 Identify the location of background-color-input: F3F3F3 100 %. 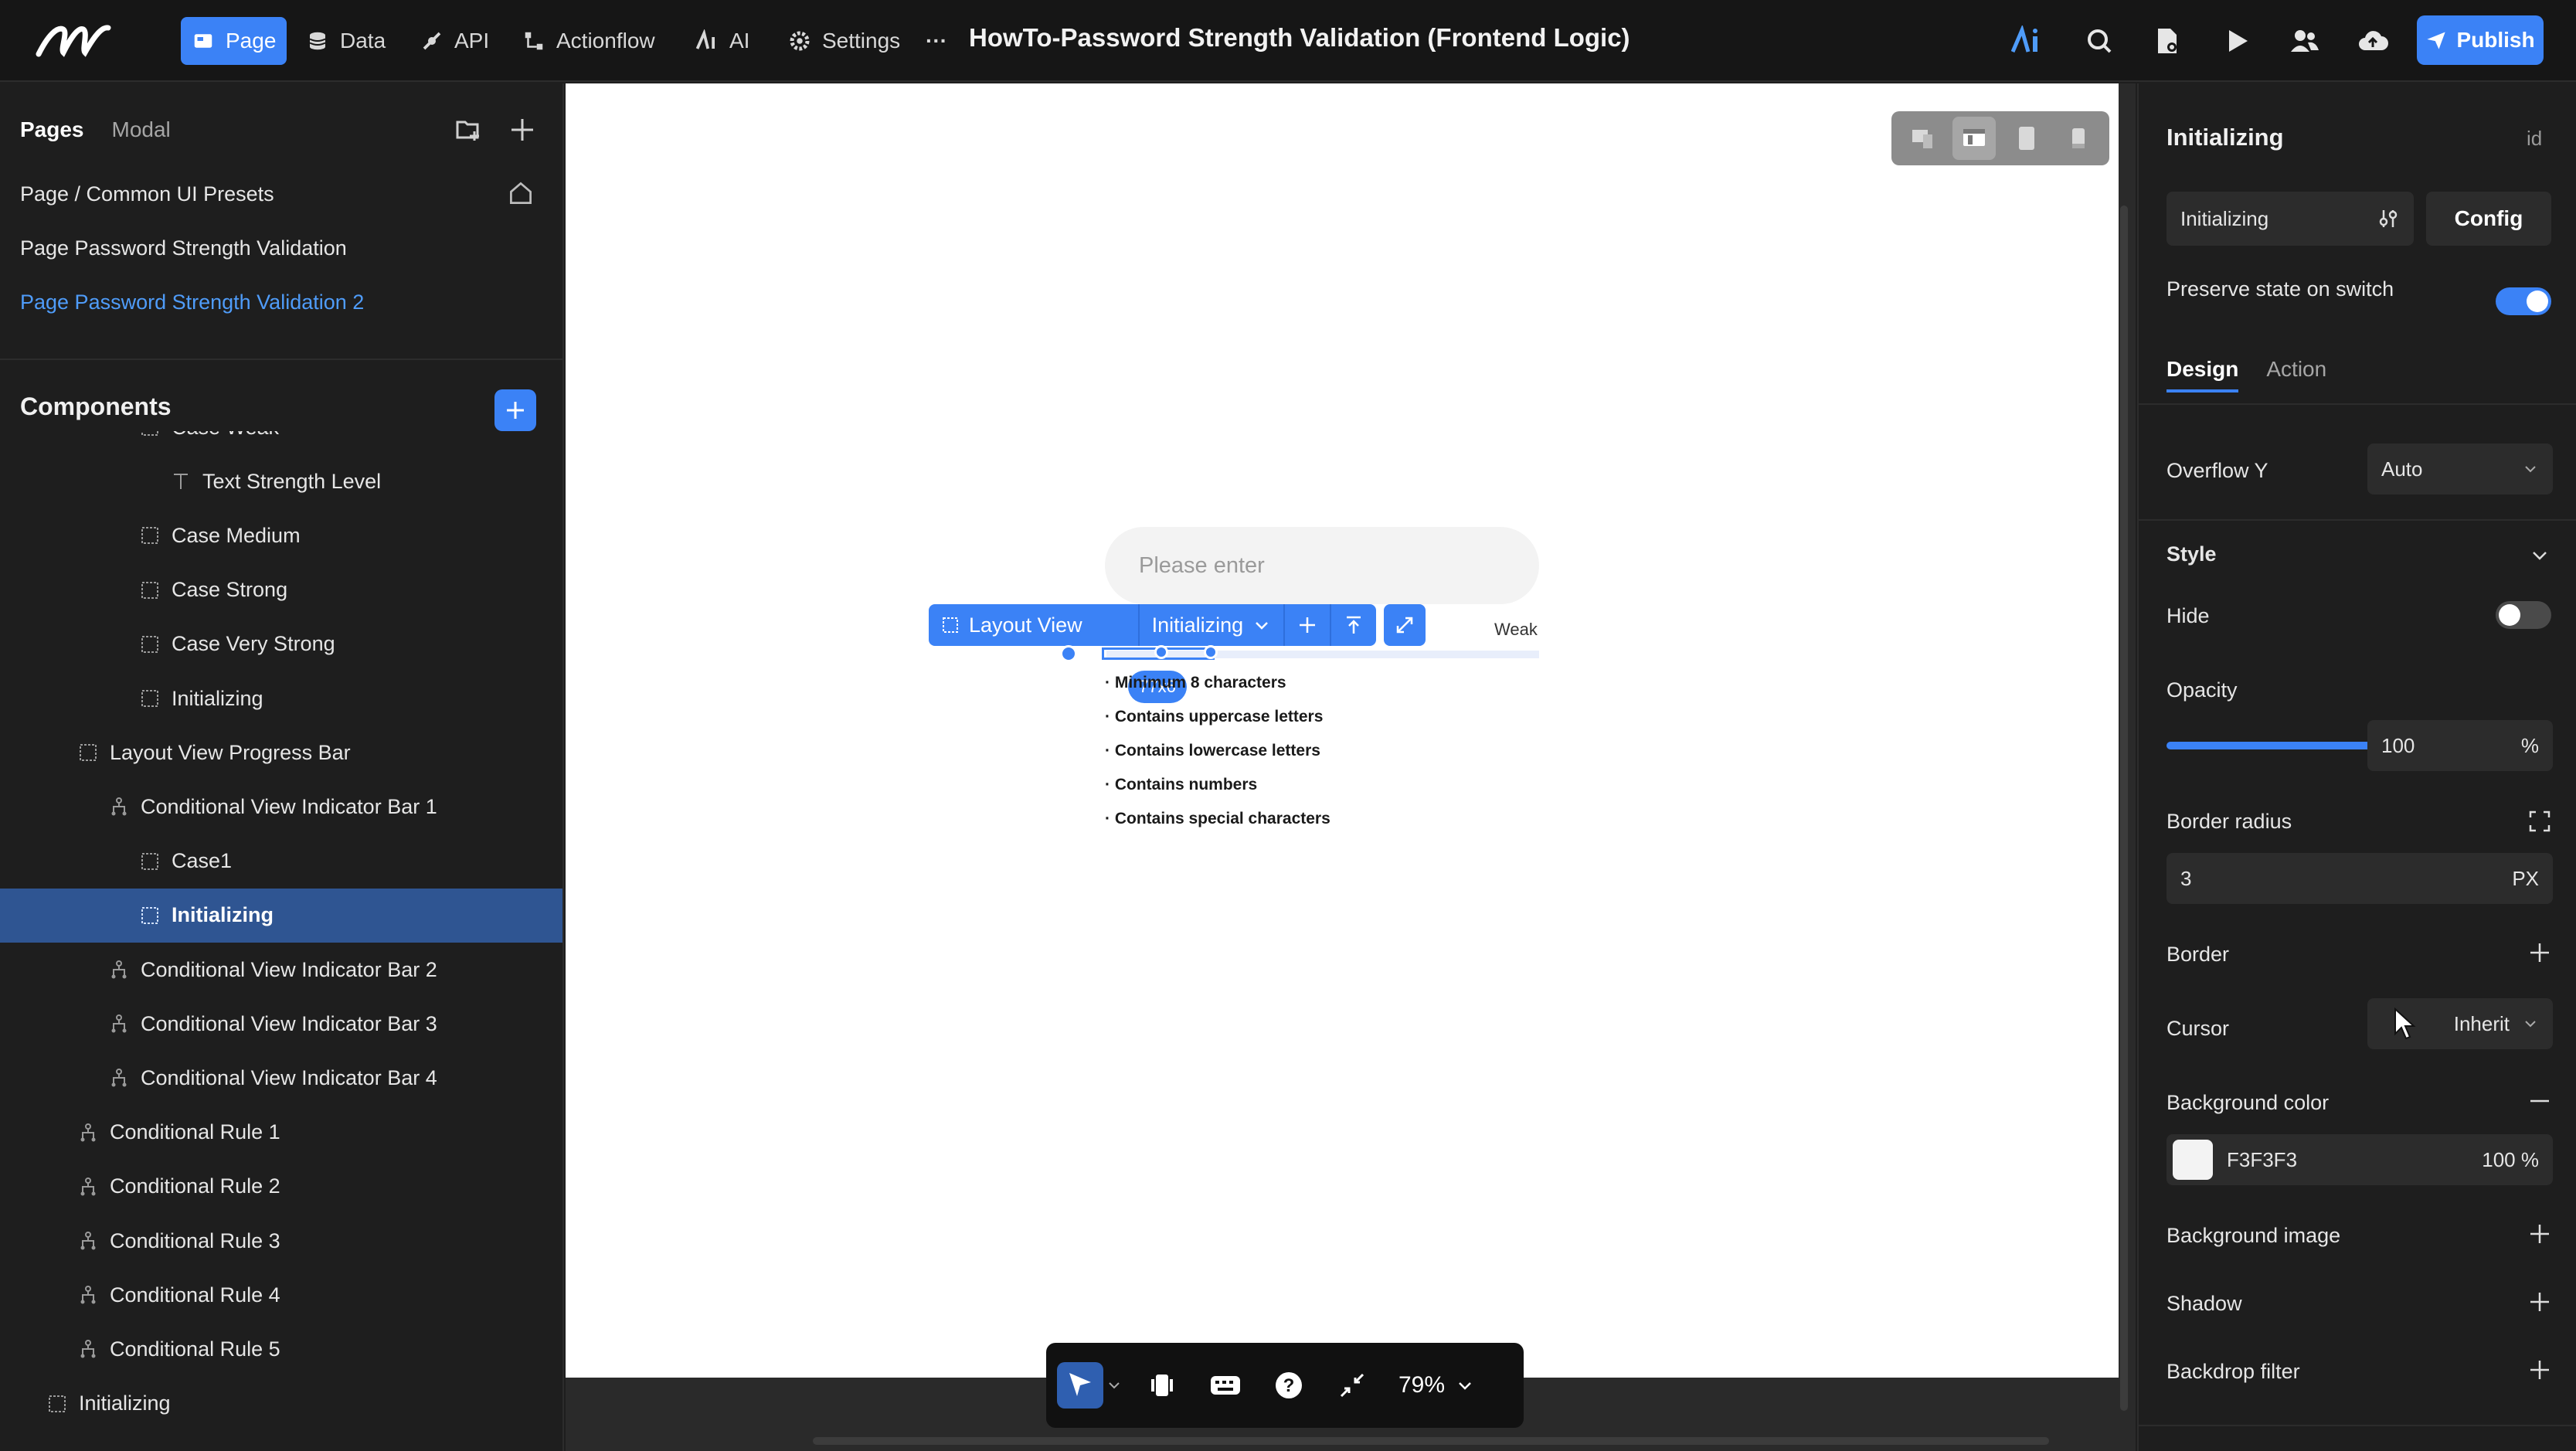
(2359, 1159).